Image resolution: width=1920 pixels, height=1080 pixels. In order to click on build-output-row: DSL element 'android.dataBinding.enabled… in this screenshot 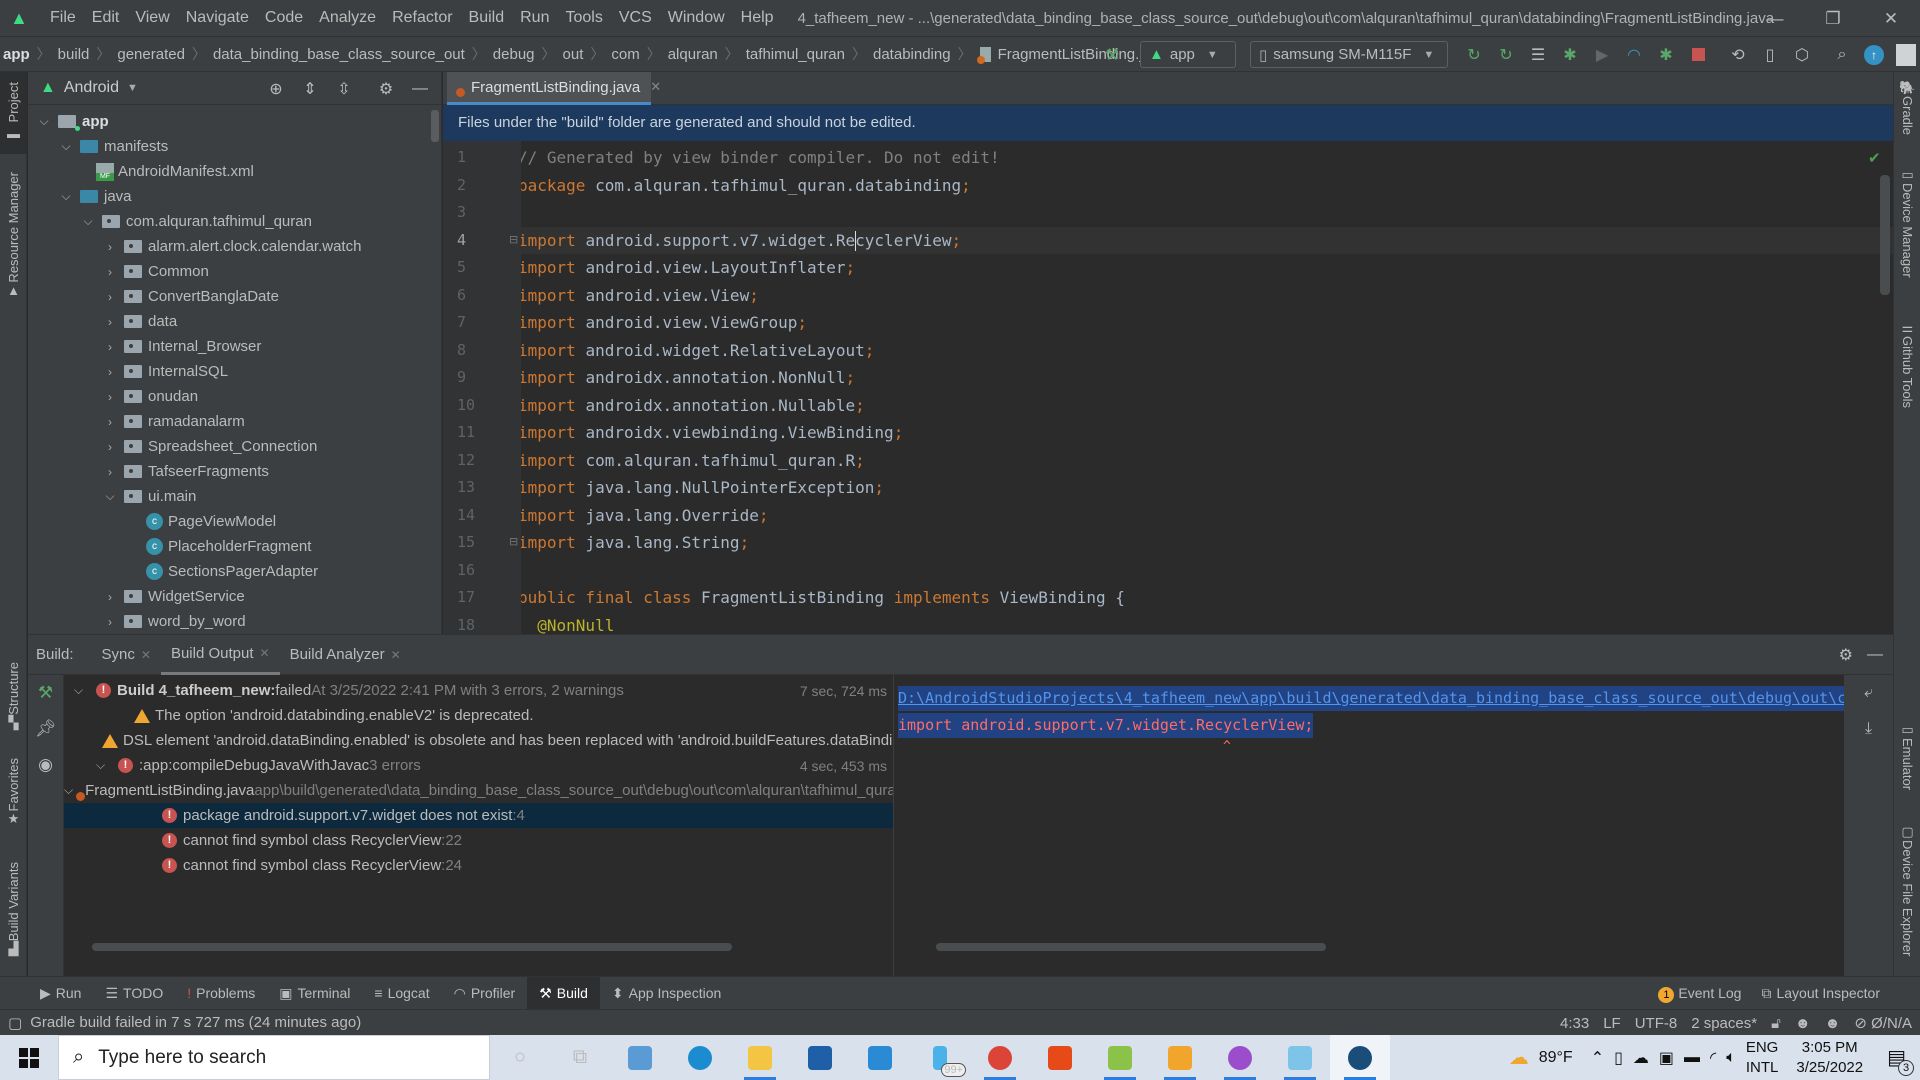, I will do `click(478, 740)`.